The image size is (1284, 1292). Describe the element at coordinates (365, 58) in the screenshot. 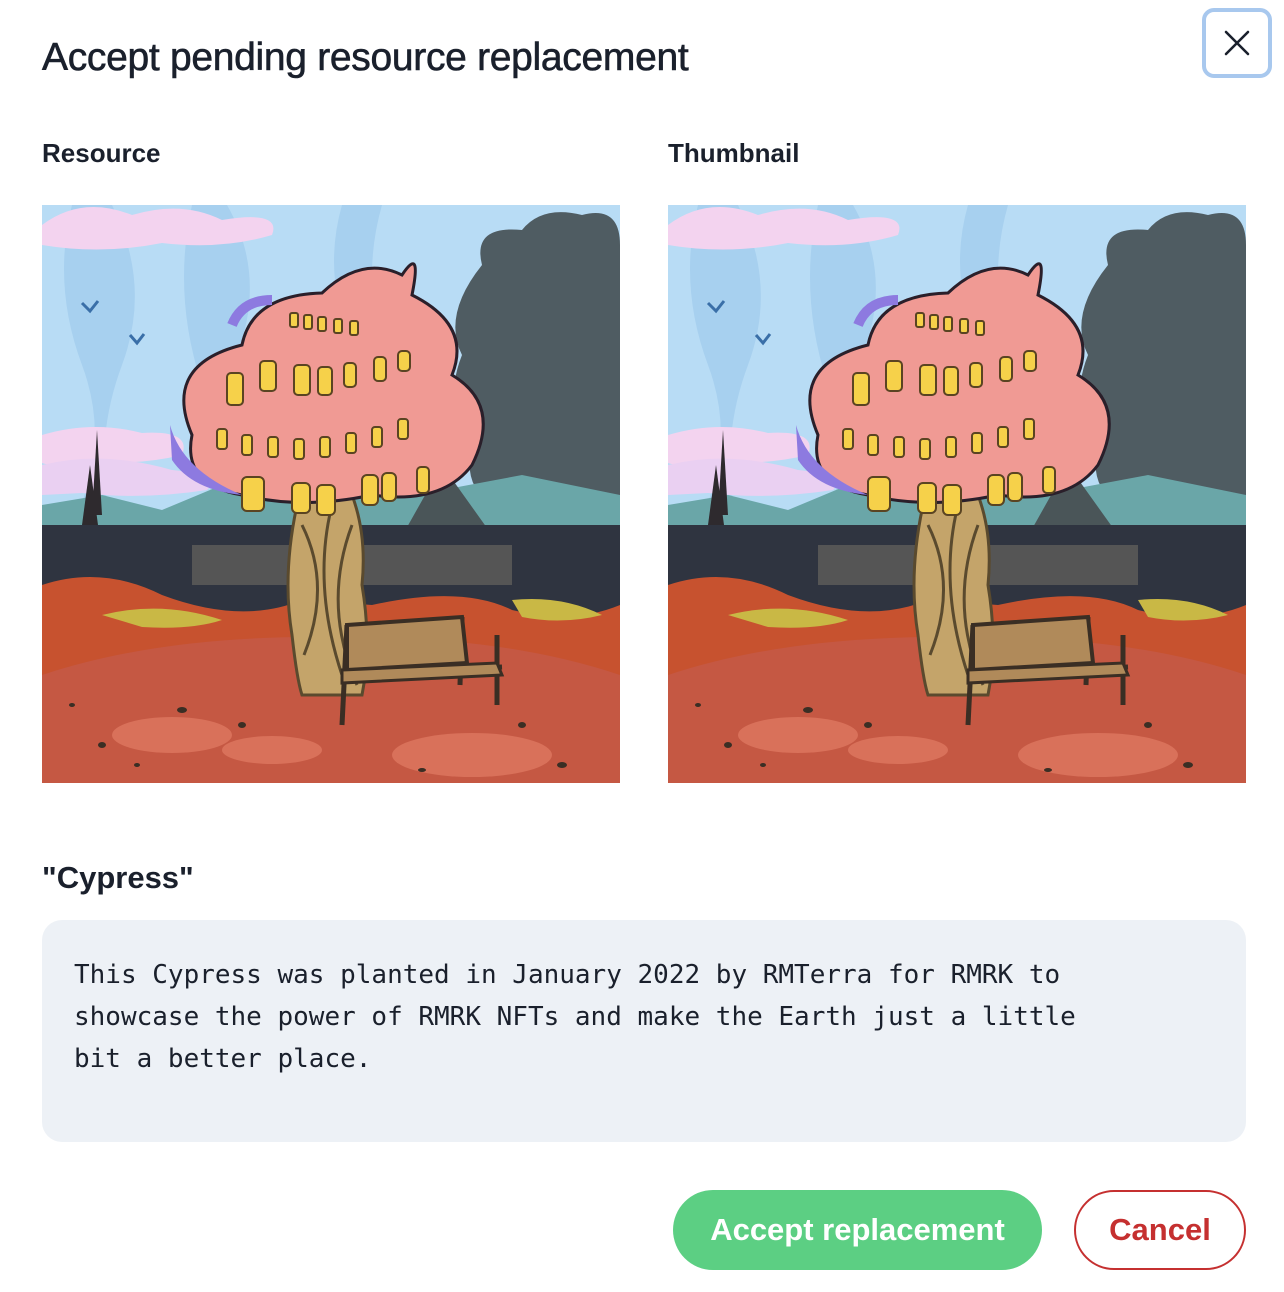

I see `modal-title: Accept pending resource replacement` at that location.